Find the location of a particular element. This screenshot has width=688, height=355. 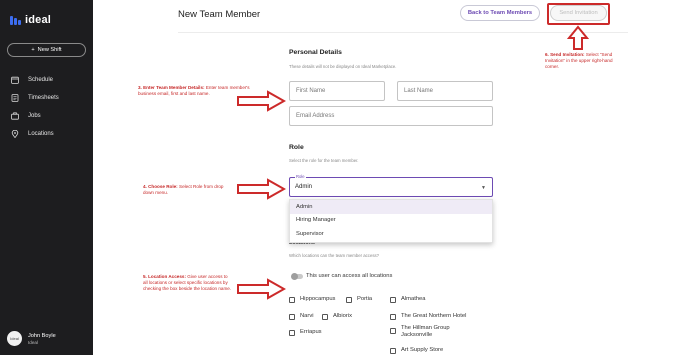

timesheet-icon is located at coordinates (15, 98).